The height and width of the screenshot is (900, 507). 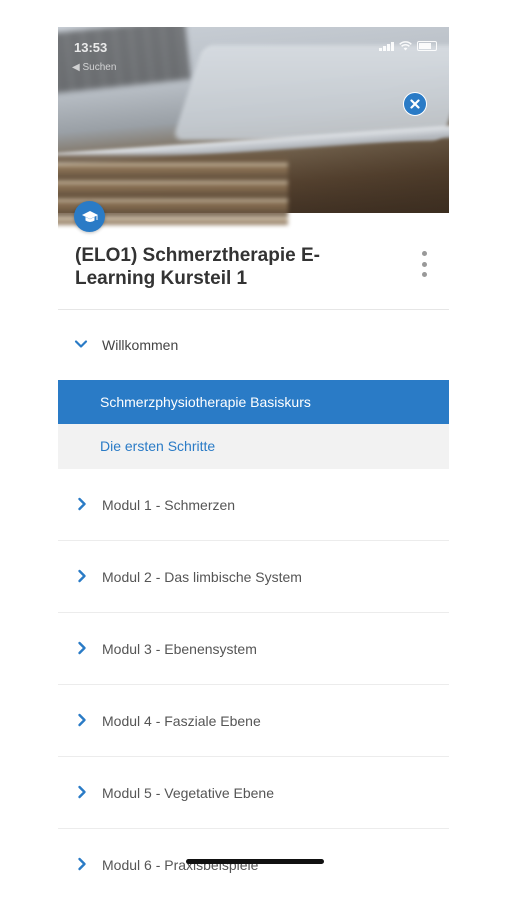 I want to click on status-bar: 13:53 ◀ Suchen, so click(x=253, y=50).